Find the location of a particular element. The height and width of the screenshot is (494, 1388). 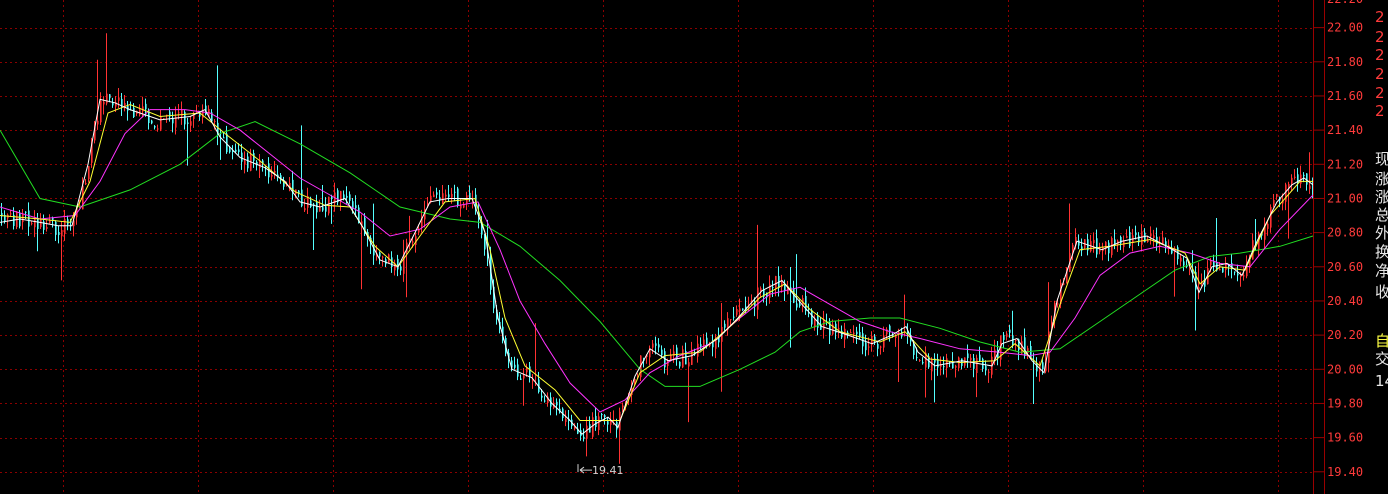

side-label: 现 is located at coordinates (1381, 159).